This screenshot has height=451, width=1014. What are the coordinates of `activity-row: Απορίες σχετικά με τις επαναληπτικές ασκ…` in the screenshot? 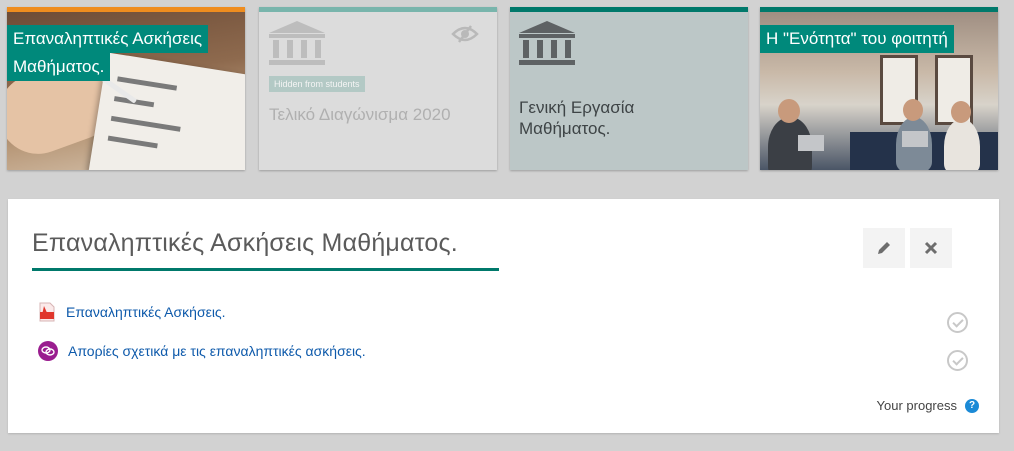 It's located at (202, 351).